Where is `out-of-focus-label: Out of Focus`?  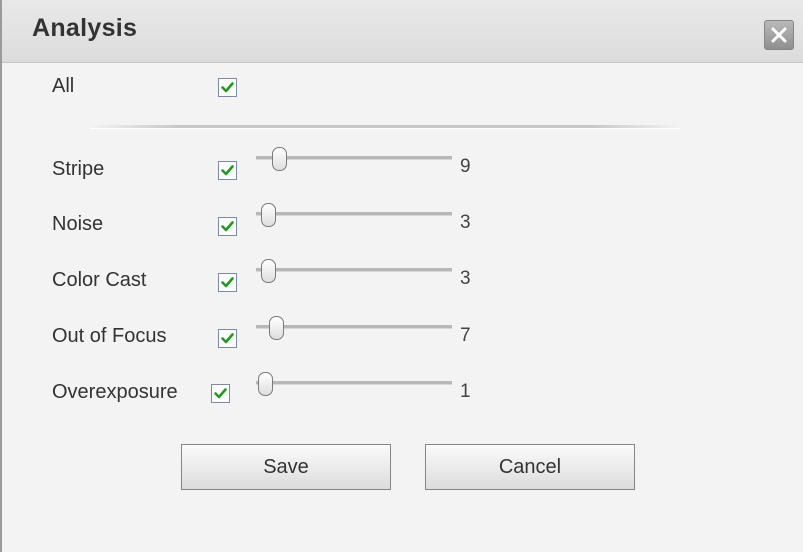
out-of-focus-label: Out of Focus is located at coordinates (109, 336).